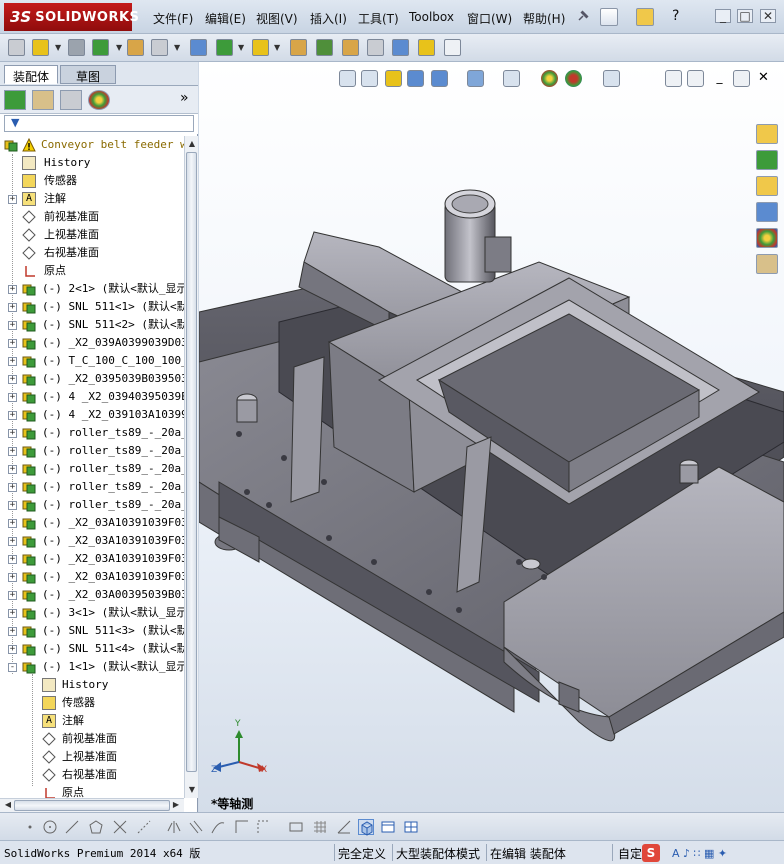 The image size is (784, 864). Describe the element at coordinates (31, 74) in the screenshot. I see `tab-assembly: 装配体` at that location.